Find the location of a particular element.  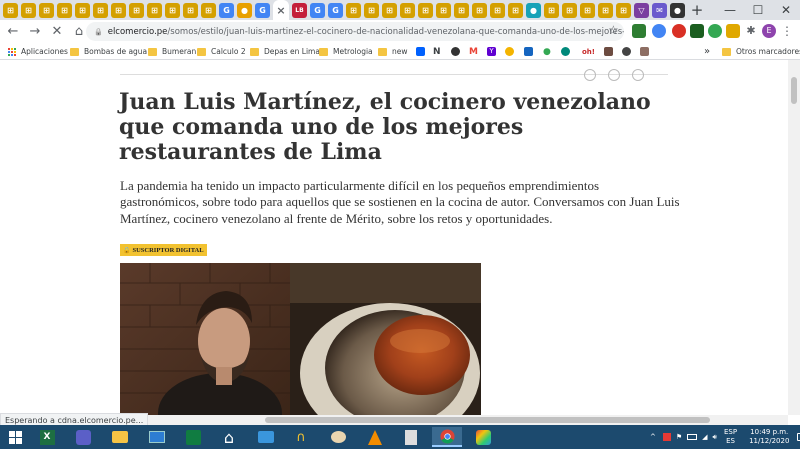

bookmark-icon-only: ● is located at coordinates (547, 51).